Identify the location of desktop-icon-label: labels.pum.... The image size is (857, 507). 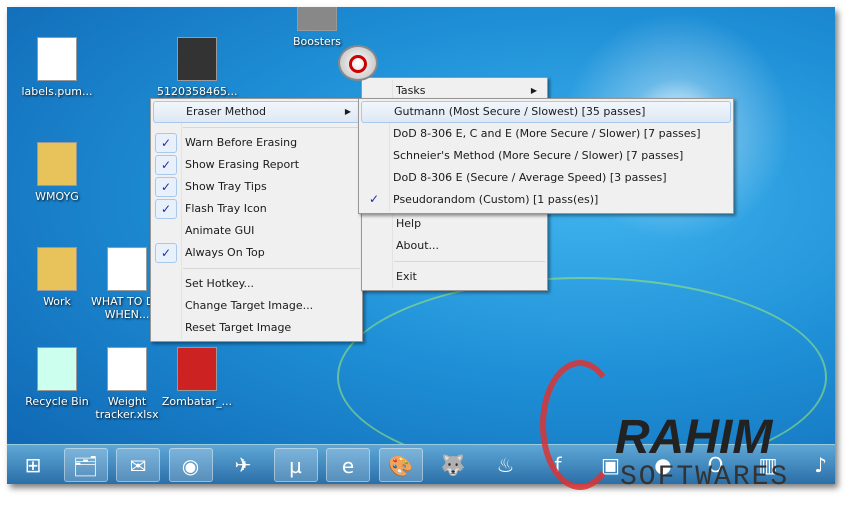
(57, 91).